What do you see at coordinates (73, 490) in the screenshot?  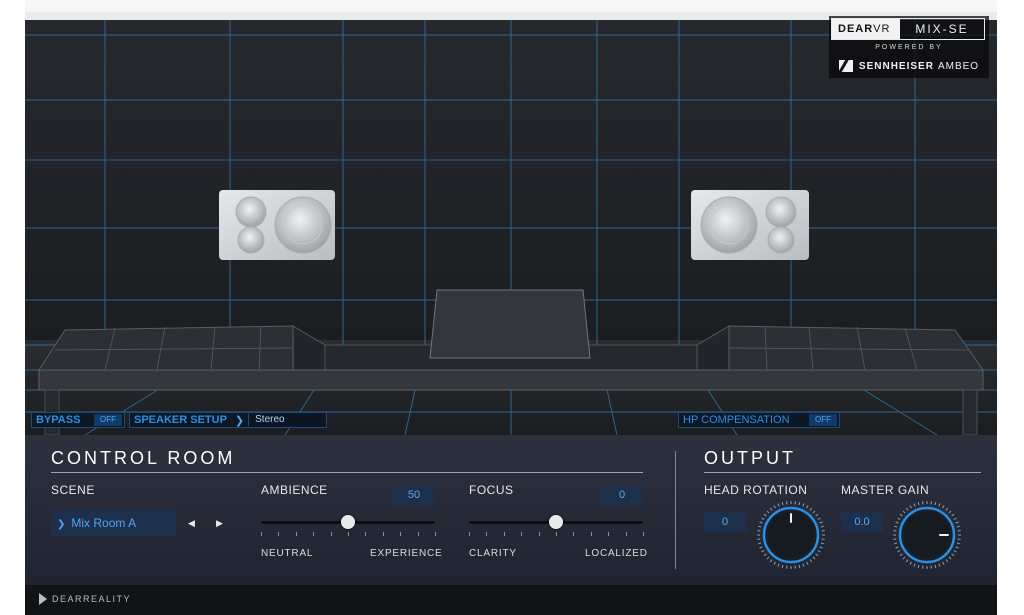 I see `scene-label: SCENE` at bounding box center [73, 490].